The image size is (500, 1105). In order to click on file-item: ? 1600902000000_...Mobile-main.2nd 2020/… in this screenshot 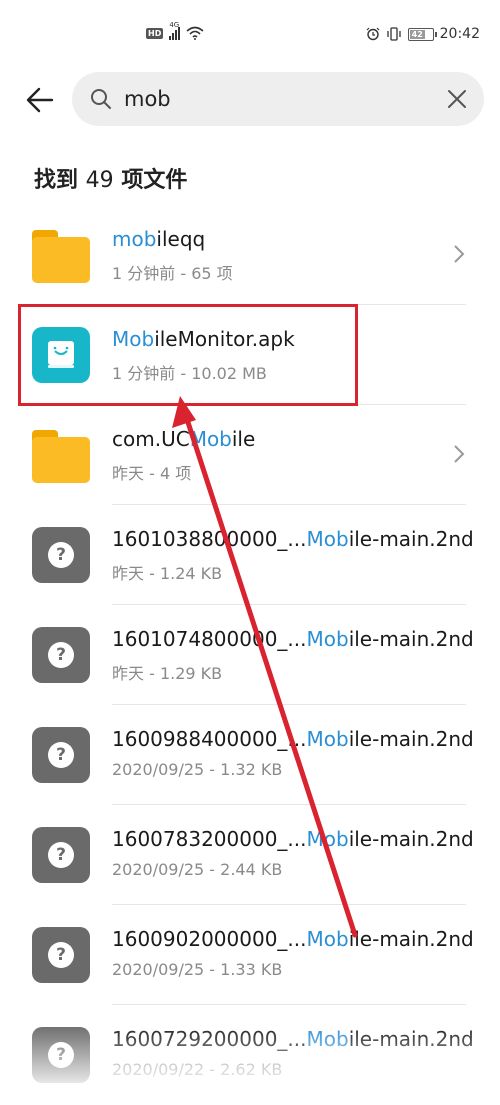, I will do `click(250, 955)`.